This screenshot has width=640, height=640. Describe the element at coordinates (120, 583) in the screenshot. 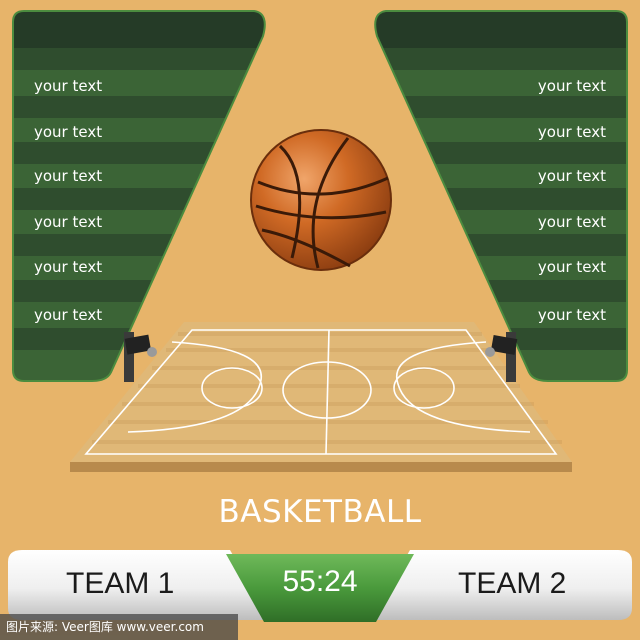

I see `team1-label: TEAM 1` at that location.